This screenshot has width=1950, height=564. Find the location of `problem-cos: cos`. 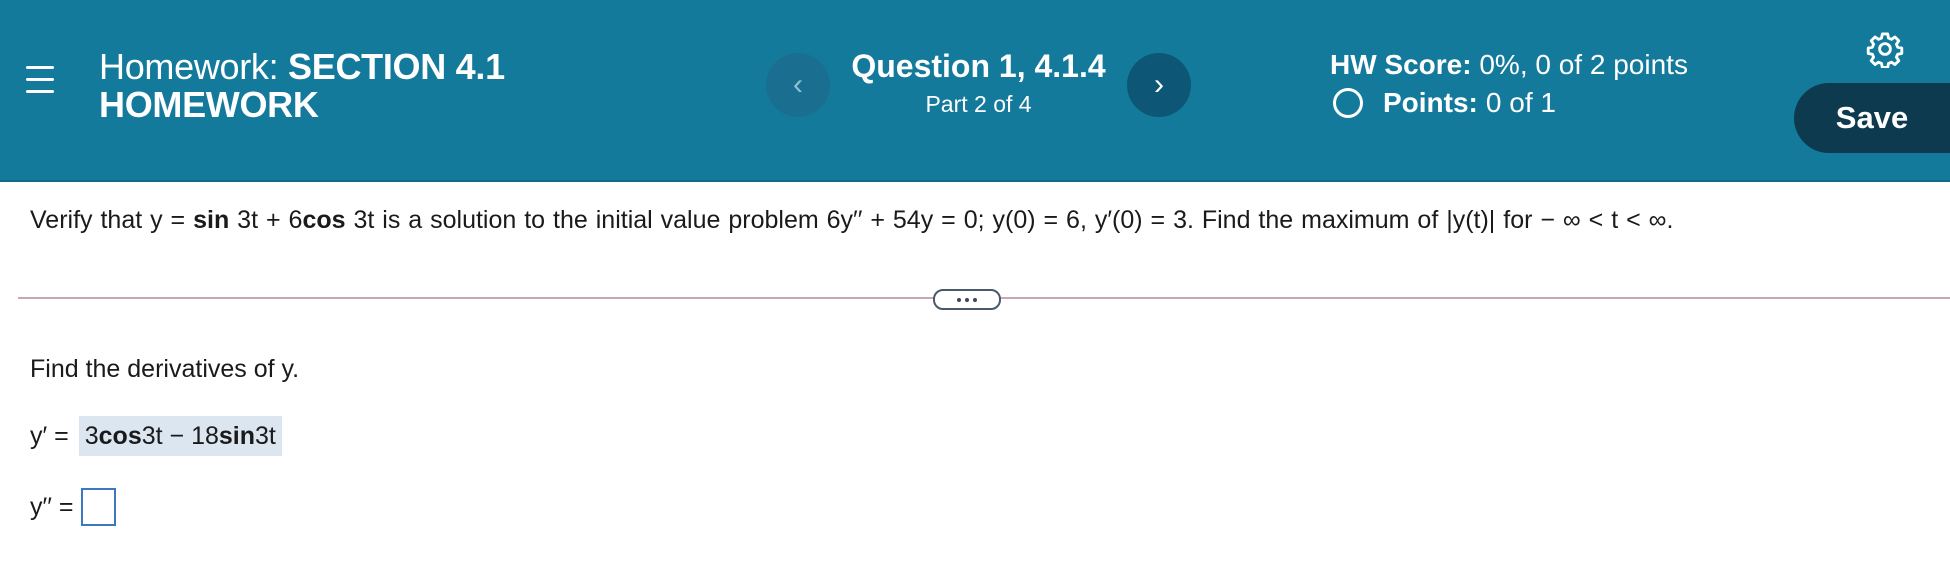

problem-cos: cos is located at coordinates (324, 220).